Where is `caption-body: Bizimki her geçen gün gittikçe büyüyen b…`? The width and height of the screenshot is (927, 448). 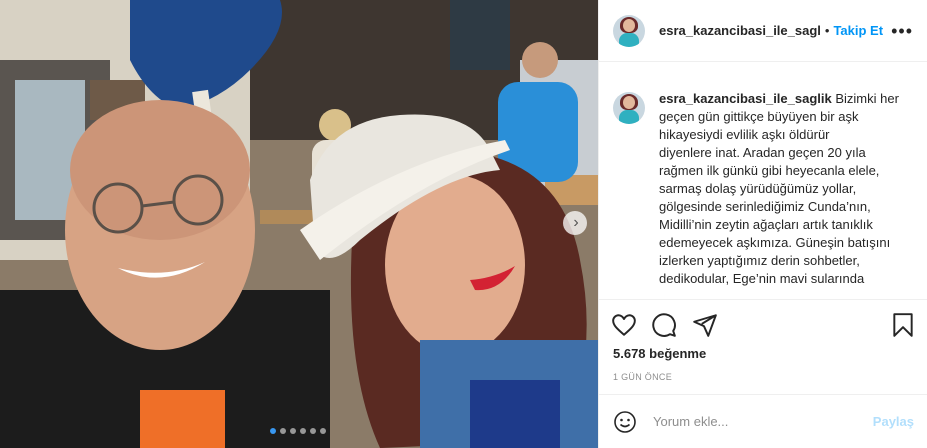 caption-body: Bizimki her geçen gün gittikçe büyüyen b… is located at coordinates (779, 188).